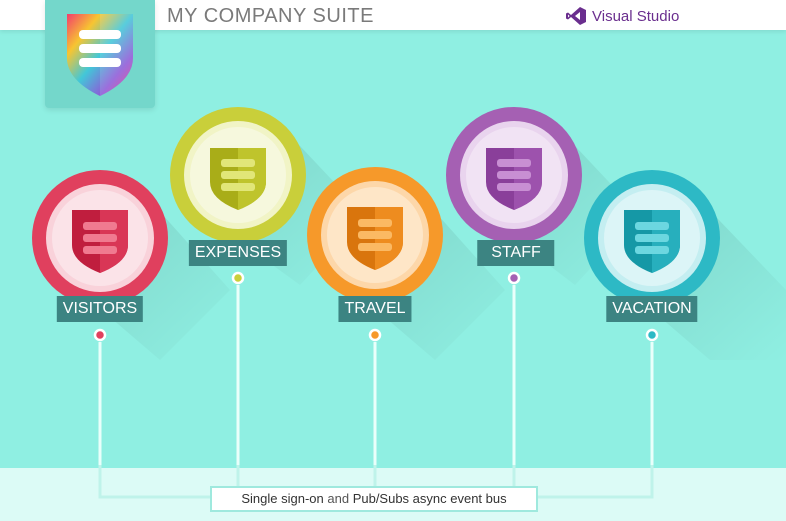 The width and height of the screenshot is (786, 521). What do you see at coordinates (238, 278) in the screenshot?
I see `connector-dot-expenses` at bounding box center [238, 278].